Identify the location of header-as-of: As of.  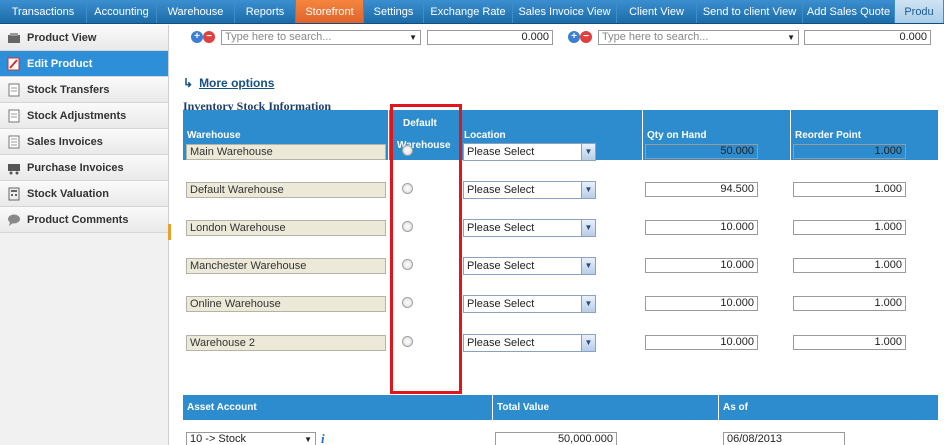
(735, 407).